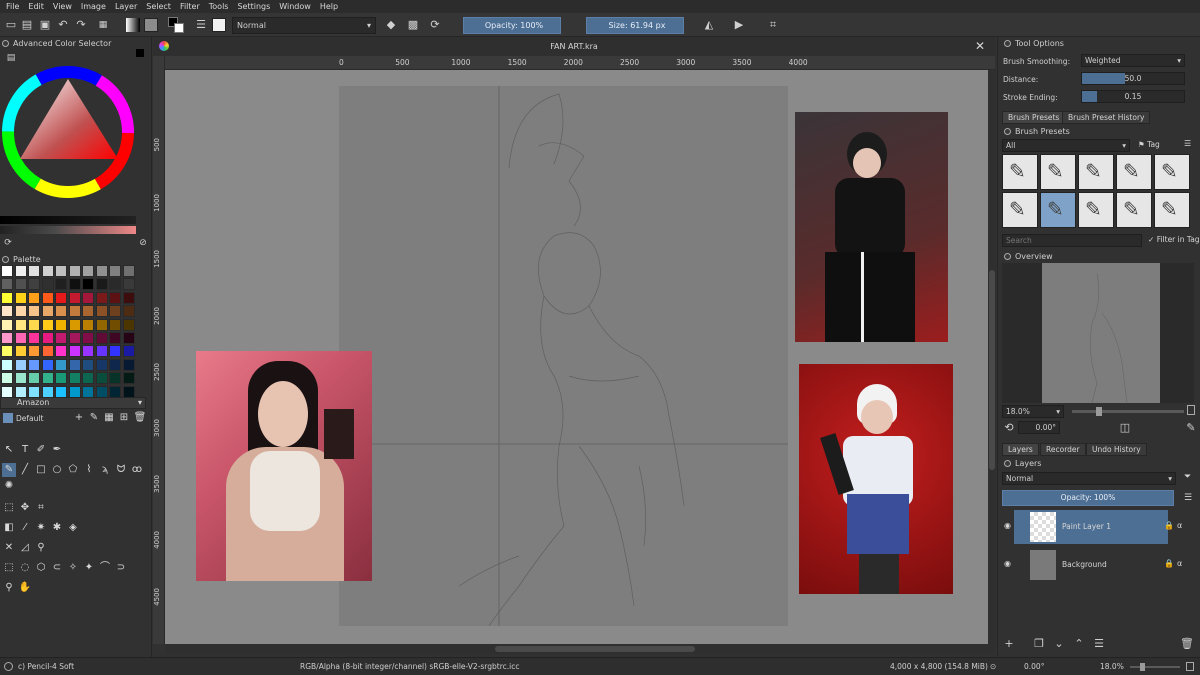  What do you see at coordinates (25, 470) in the screenshot?
I see `line-tool-icon: ╱` at bounding box center [25, 470].